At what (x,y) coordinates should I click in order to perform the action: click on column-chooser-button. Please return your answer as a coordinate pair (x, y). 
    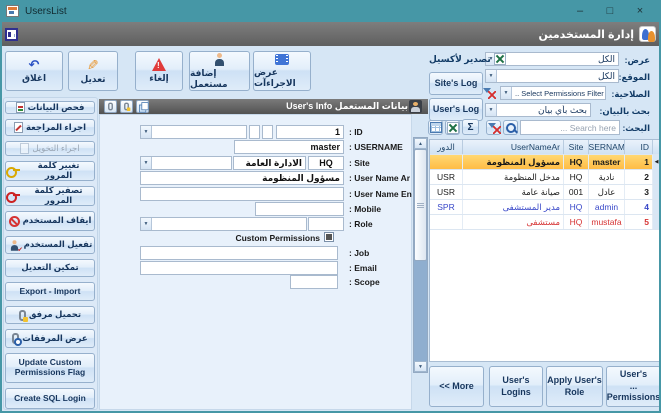
    Looking at the image, I should click on (435, 127).